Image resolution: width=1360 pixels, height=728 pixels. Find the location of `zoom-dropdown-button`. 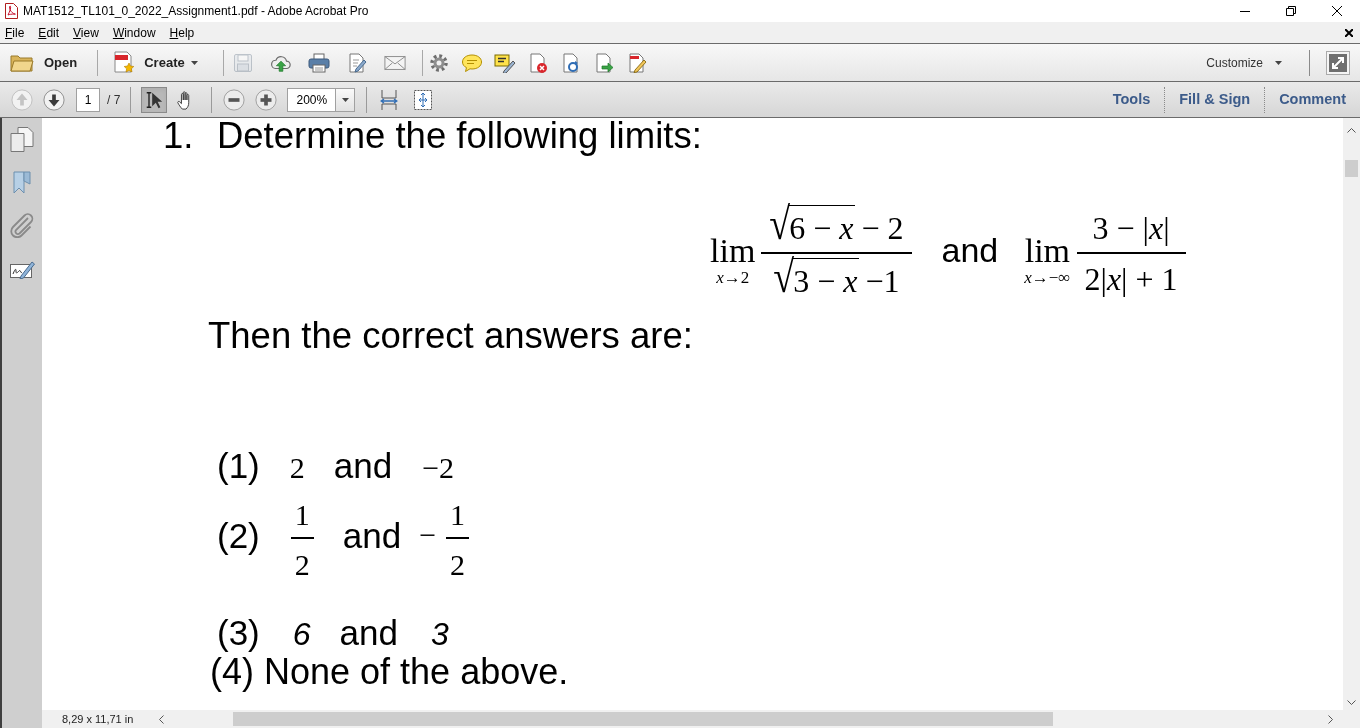

zoom-dropdown-button is located at coordinates (346, 99).